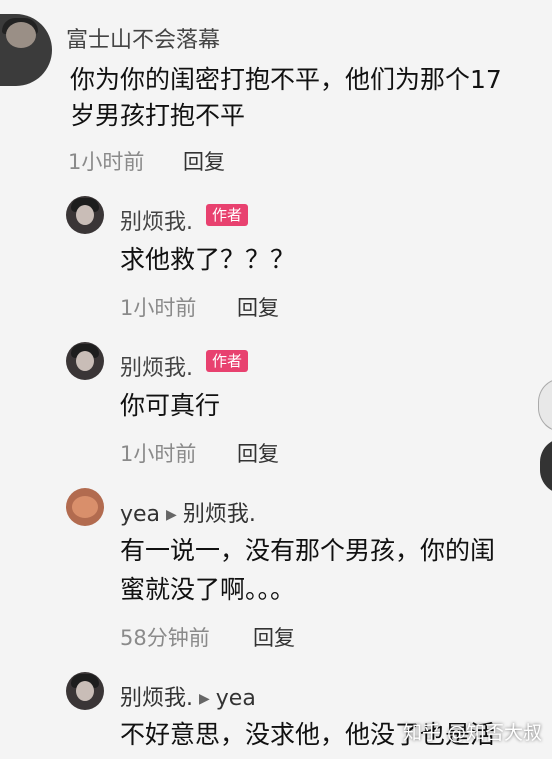  I want to click on reply-to-user: yea, so click(236, 698).